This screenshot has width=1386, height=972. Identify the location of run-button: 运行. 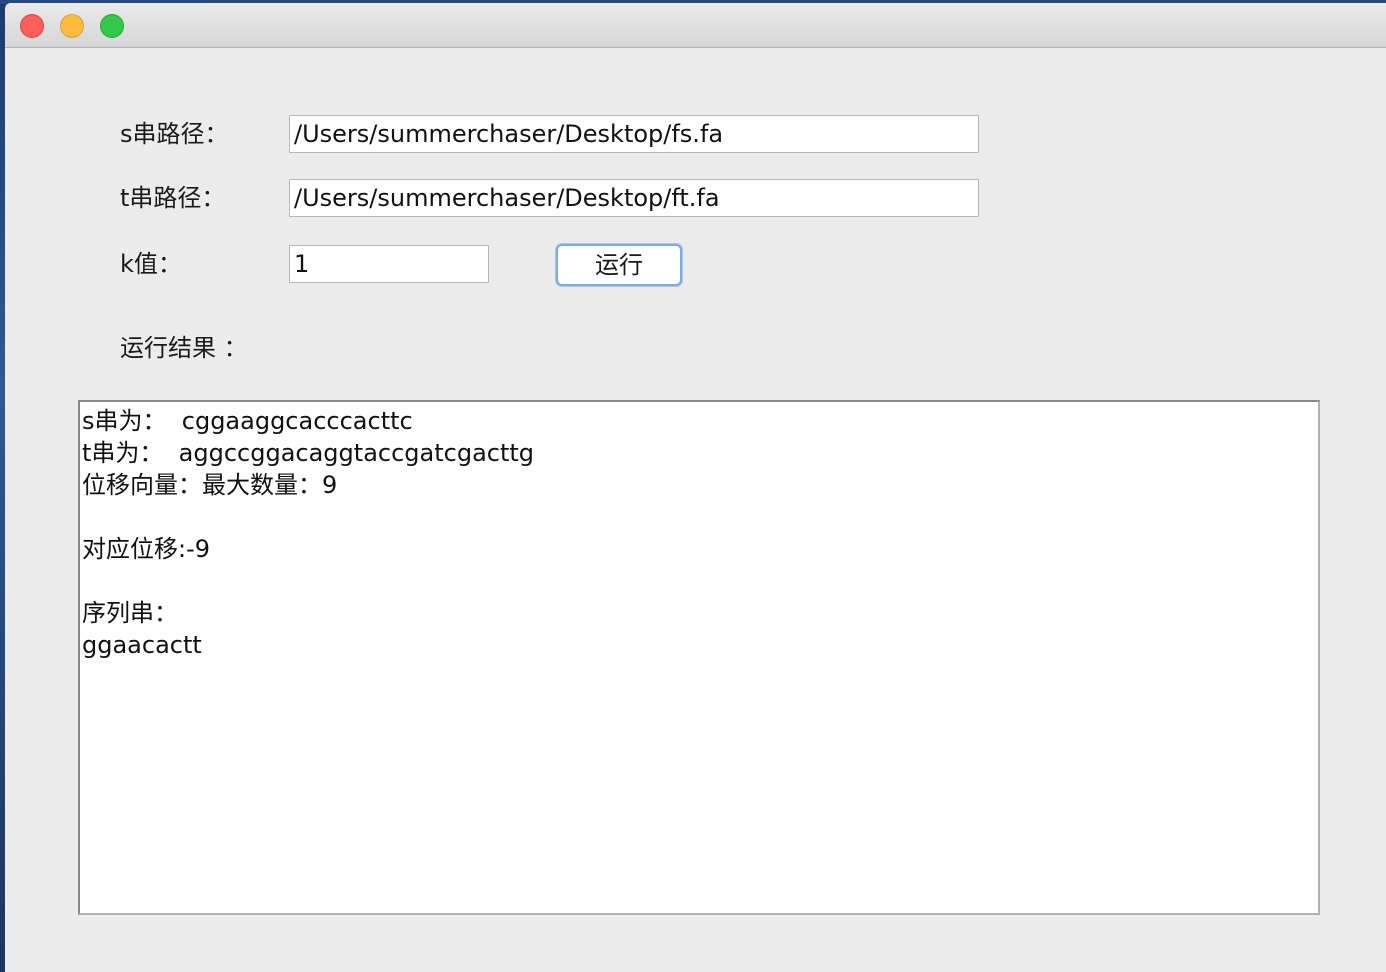
(619, 265).